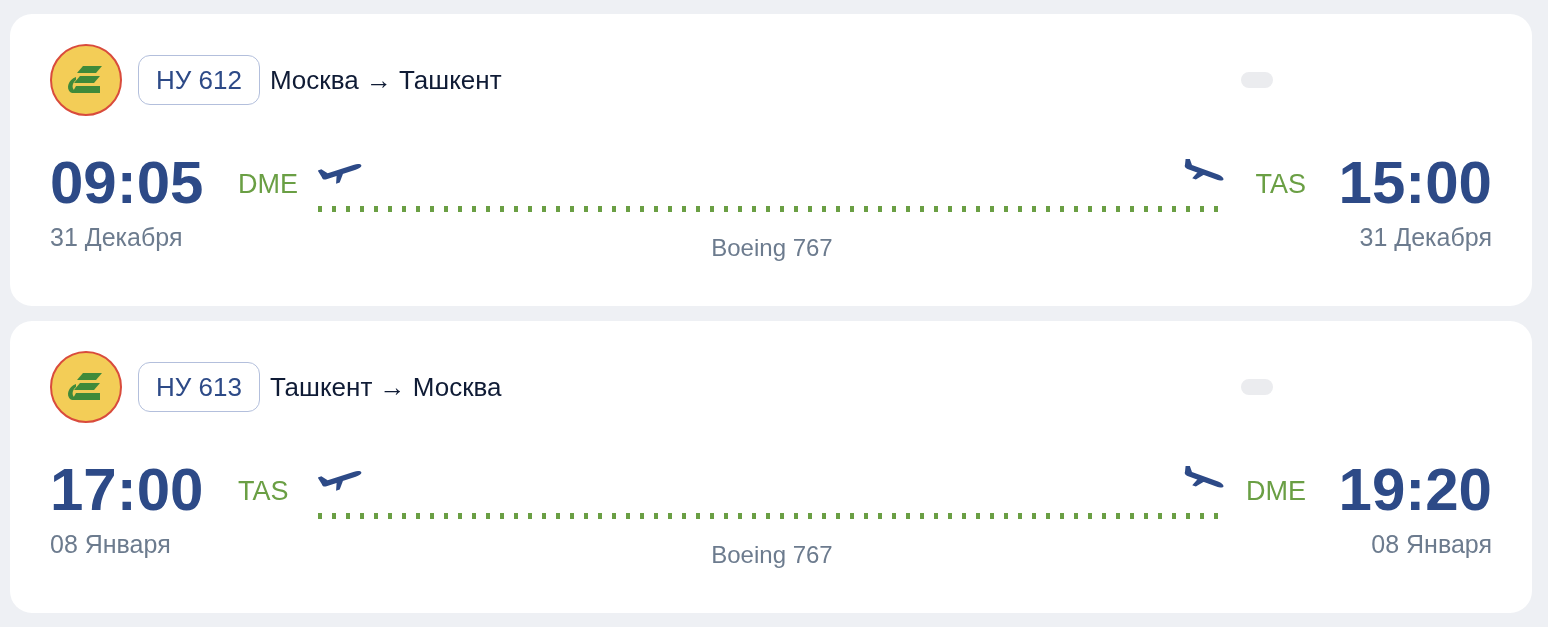  I want to click on flight-number: НУ 612, so click(199, 80).